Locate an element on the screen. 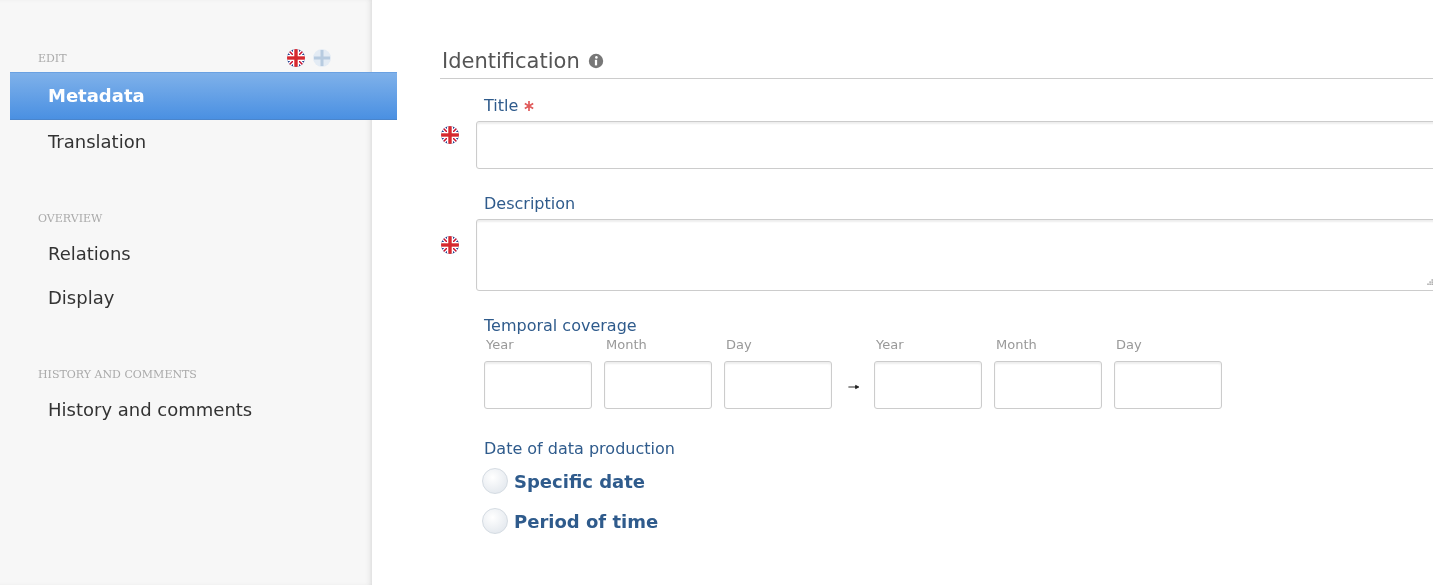  sidebar-item: Relations is located at coordinates (191, 254).